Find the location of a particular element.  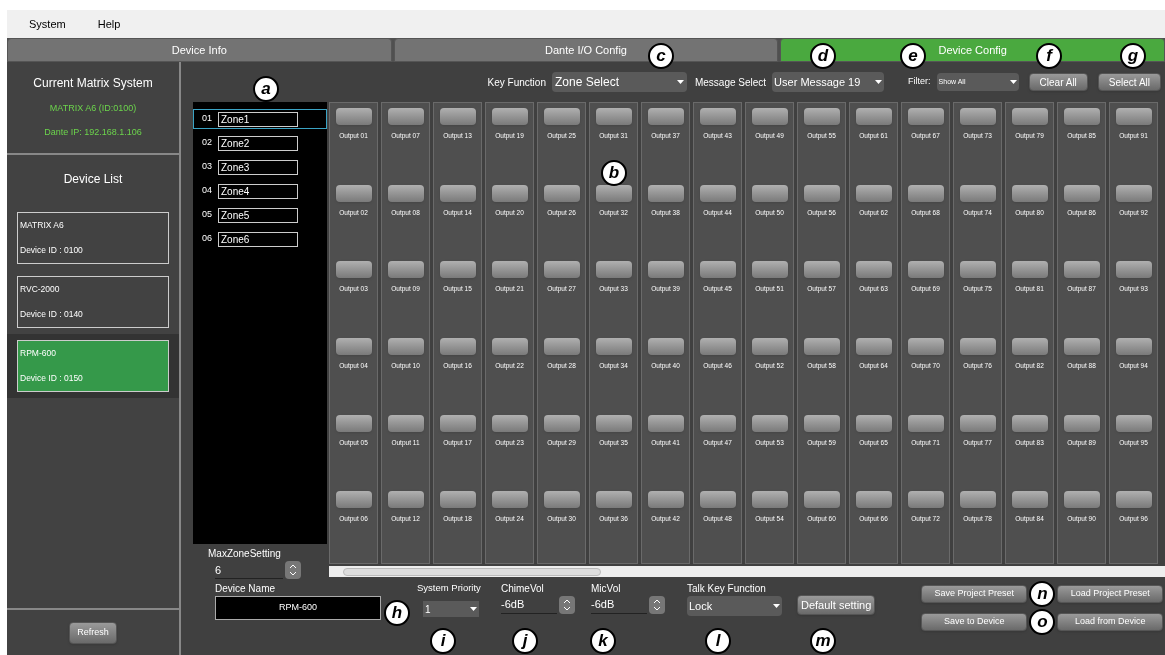

zone-row: 05 Zone5 is located at coordinates (260, 215).